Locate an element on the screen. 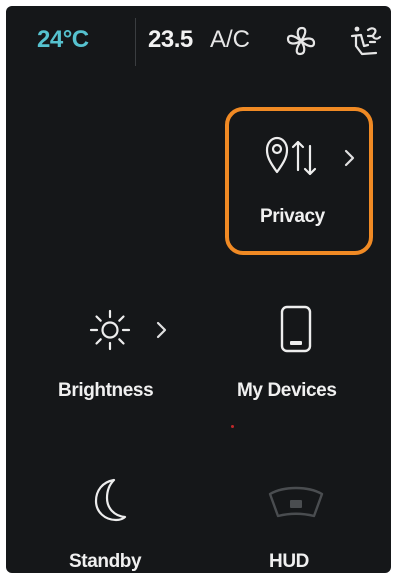 This screenshot has width=397, height=579. airflow-icon is located at coordinates (366, 41).